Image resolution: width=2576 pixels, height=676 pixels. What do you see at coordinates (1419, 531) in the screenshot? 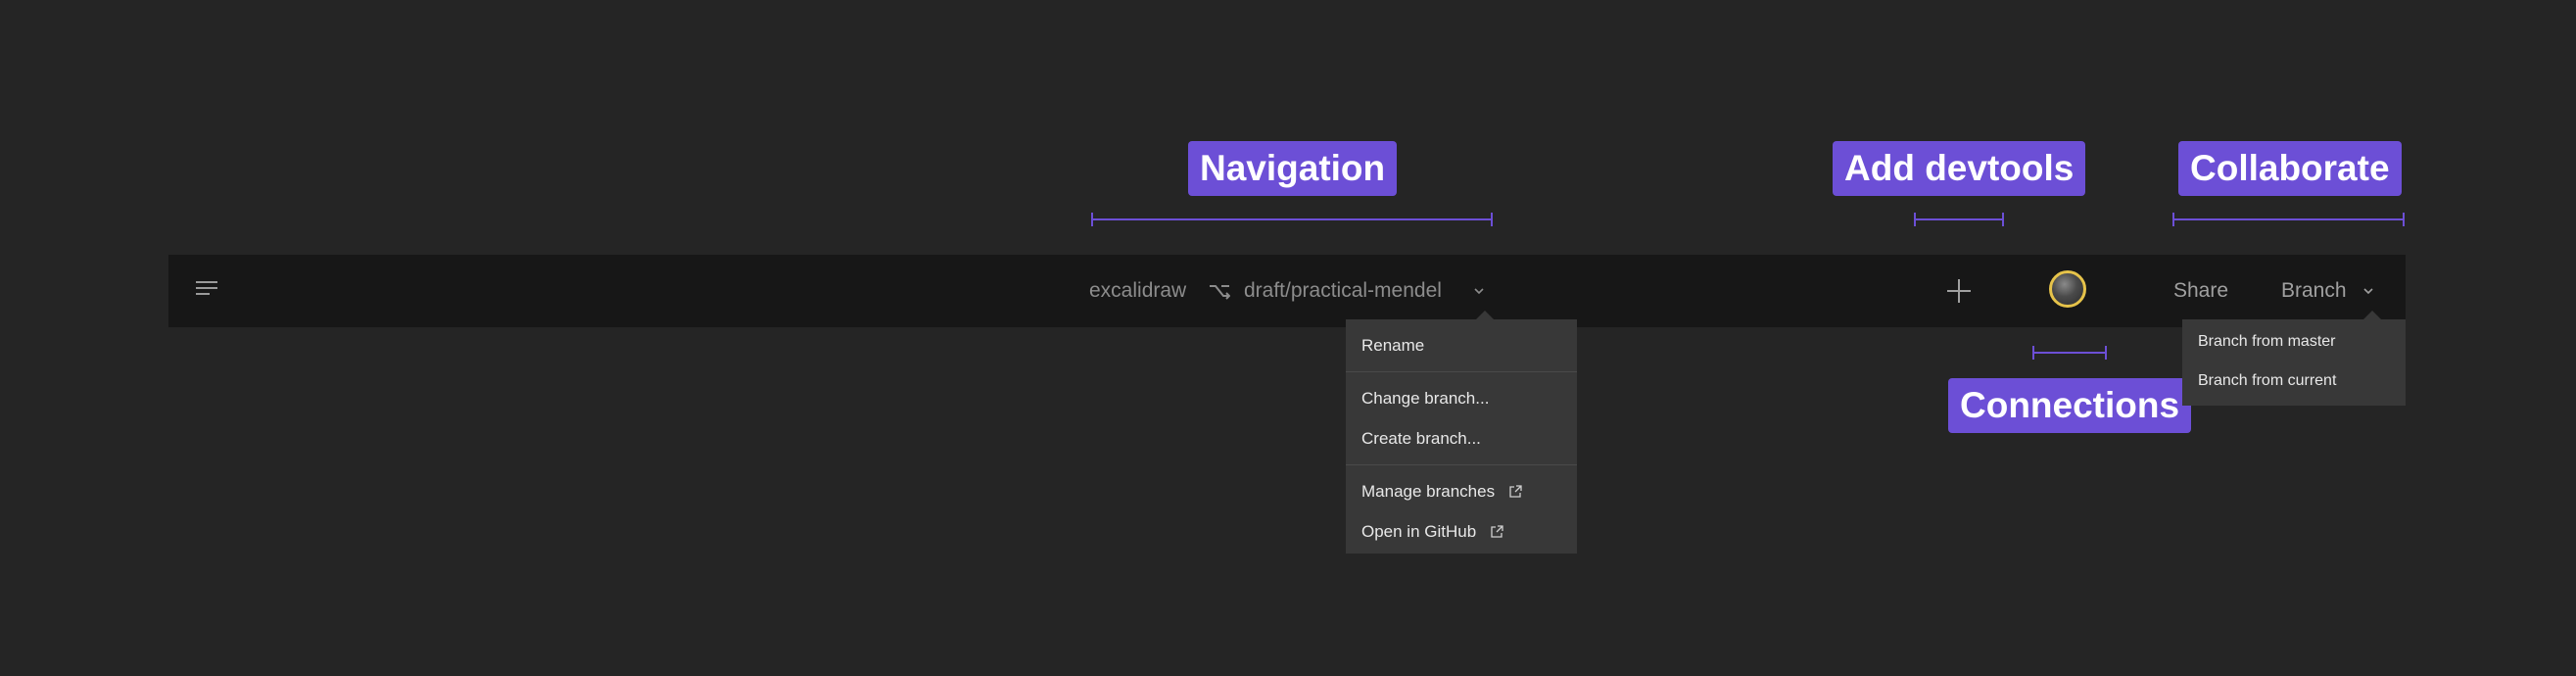
I see `menu-item-label: Open in GitHub` at bounding box center [1419, 531].